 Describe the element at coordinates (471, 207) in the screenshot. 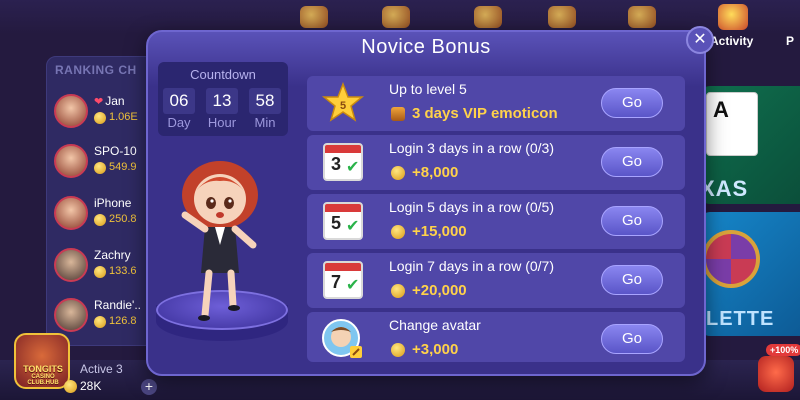

I see `task-title: Login 5 days in a row (0/5)` at that location.